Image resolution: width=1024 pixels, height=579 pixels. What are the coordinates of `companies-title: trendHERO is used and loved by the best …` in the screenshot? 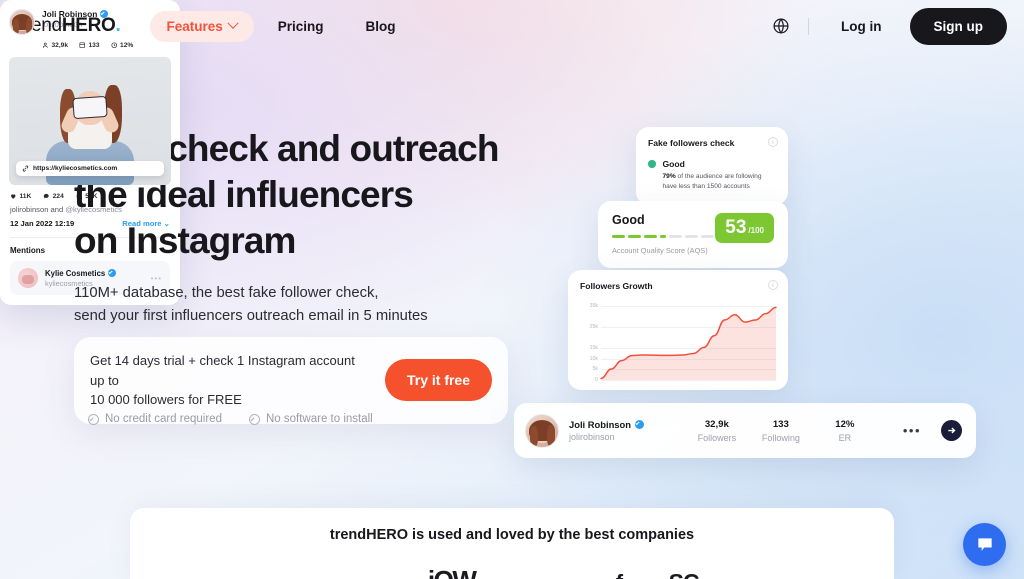 It's located at (512, 535).